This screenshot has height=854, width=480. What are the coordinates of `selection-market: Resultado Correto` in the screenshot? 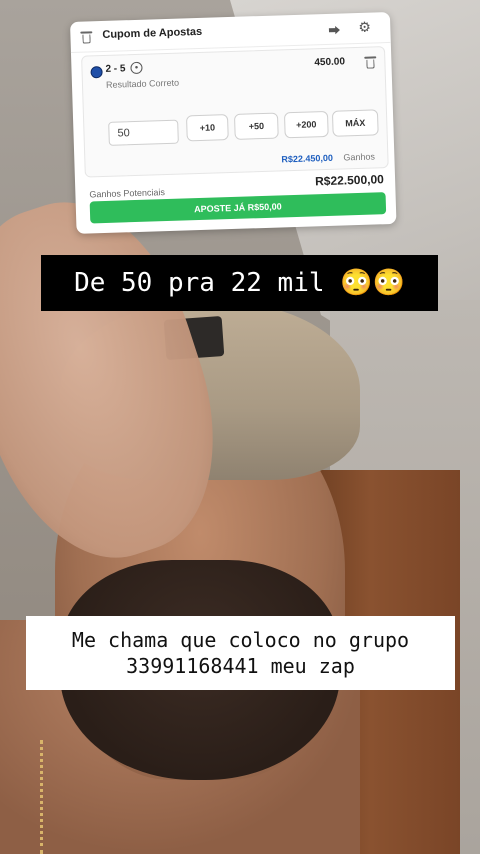 It's located at (142, 83).